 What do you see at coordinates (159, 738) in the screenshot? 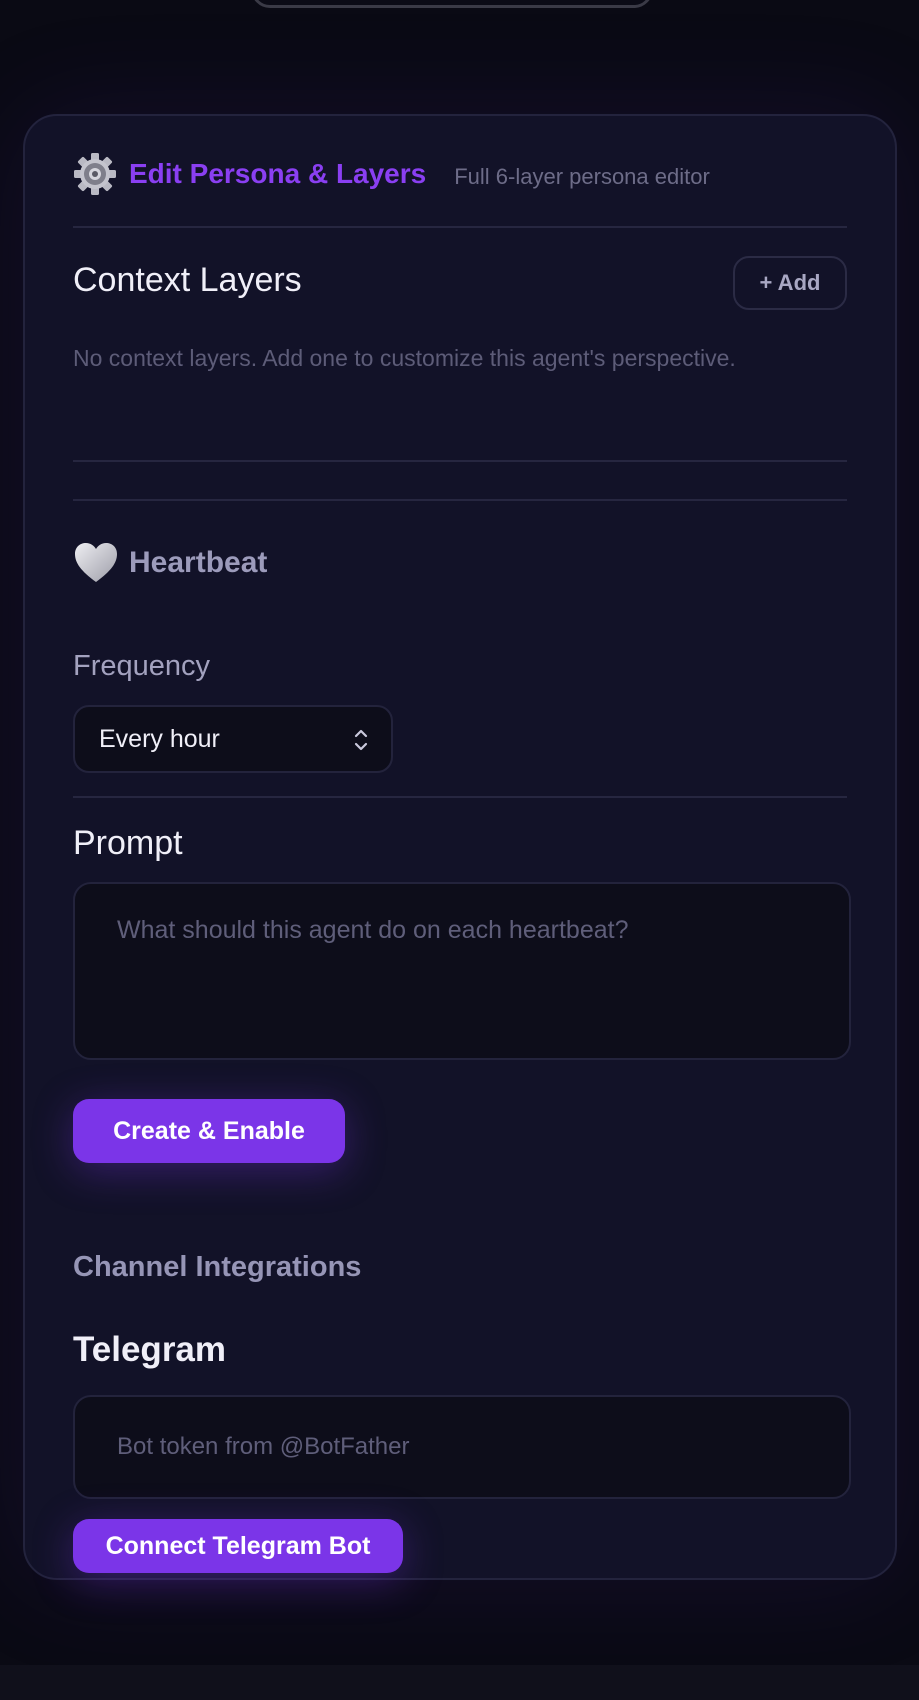
I see `frequency-value: Every hour` at bounding box center [159, 738].